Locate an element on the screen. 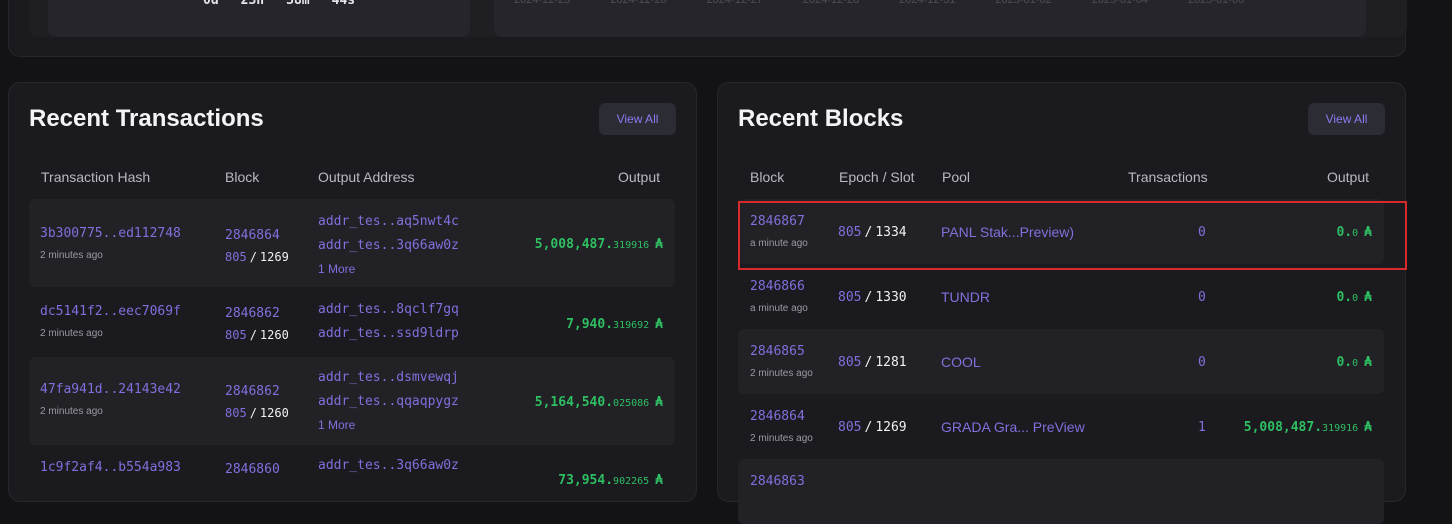  block-output: 0.0 ₳ is located at coordinates (1354, 360).